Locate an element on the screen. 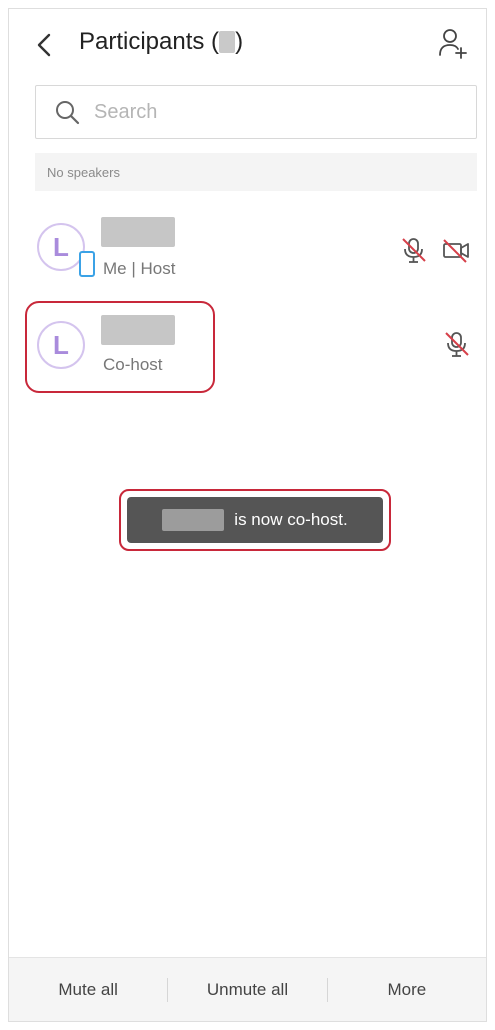  cohost-toast: is now co-host. is located at coordinates (255, 520).